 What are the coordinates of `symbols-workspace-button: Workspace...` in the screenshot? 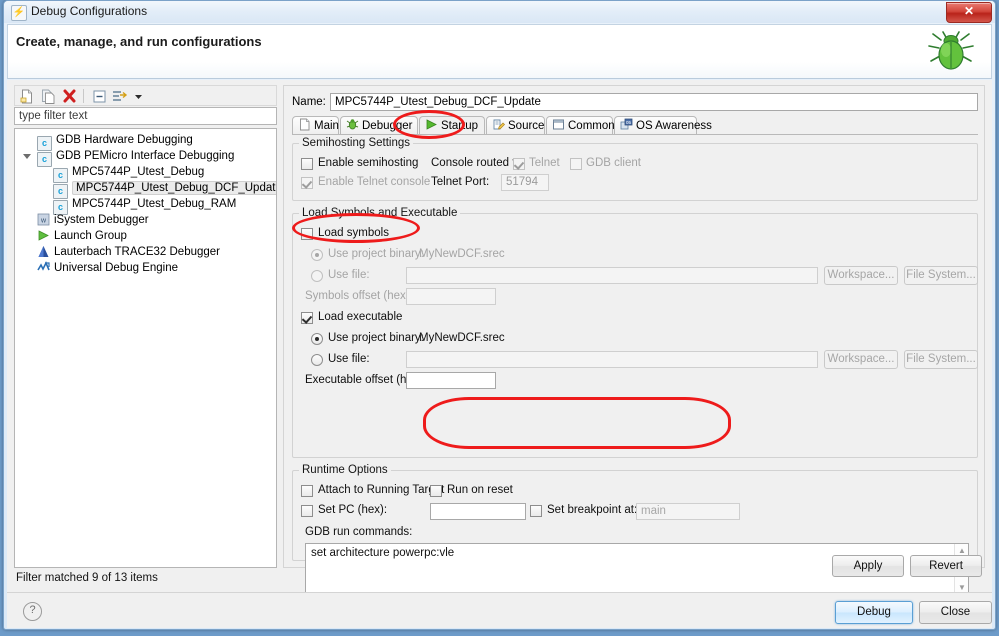 It's located at (861, 275).